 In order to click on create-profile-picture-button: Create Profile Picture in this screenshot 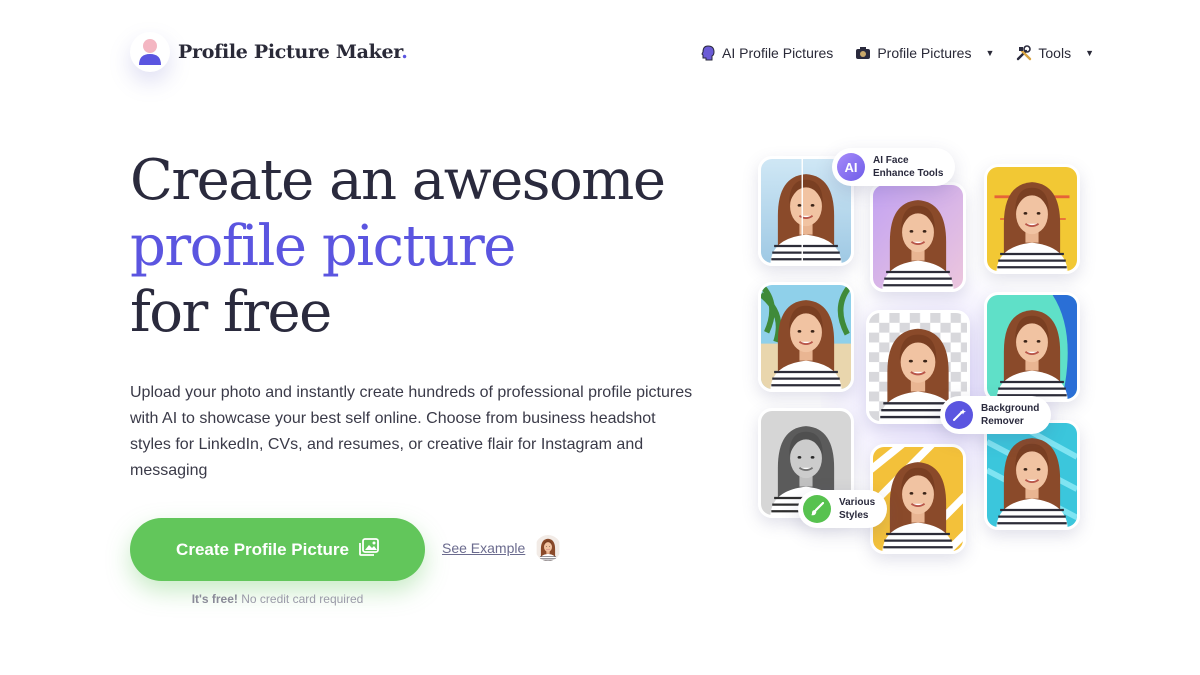, I will do `click(277, 549)`.